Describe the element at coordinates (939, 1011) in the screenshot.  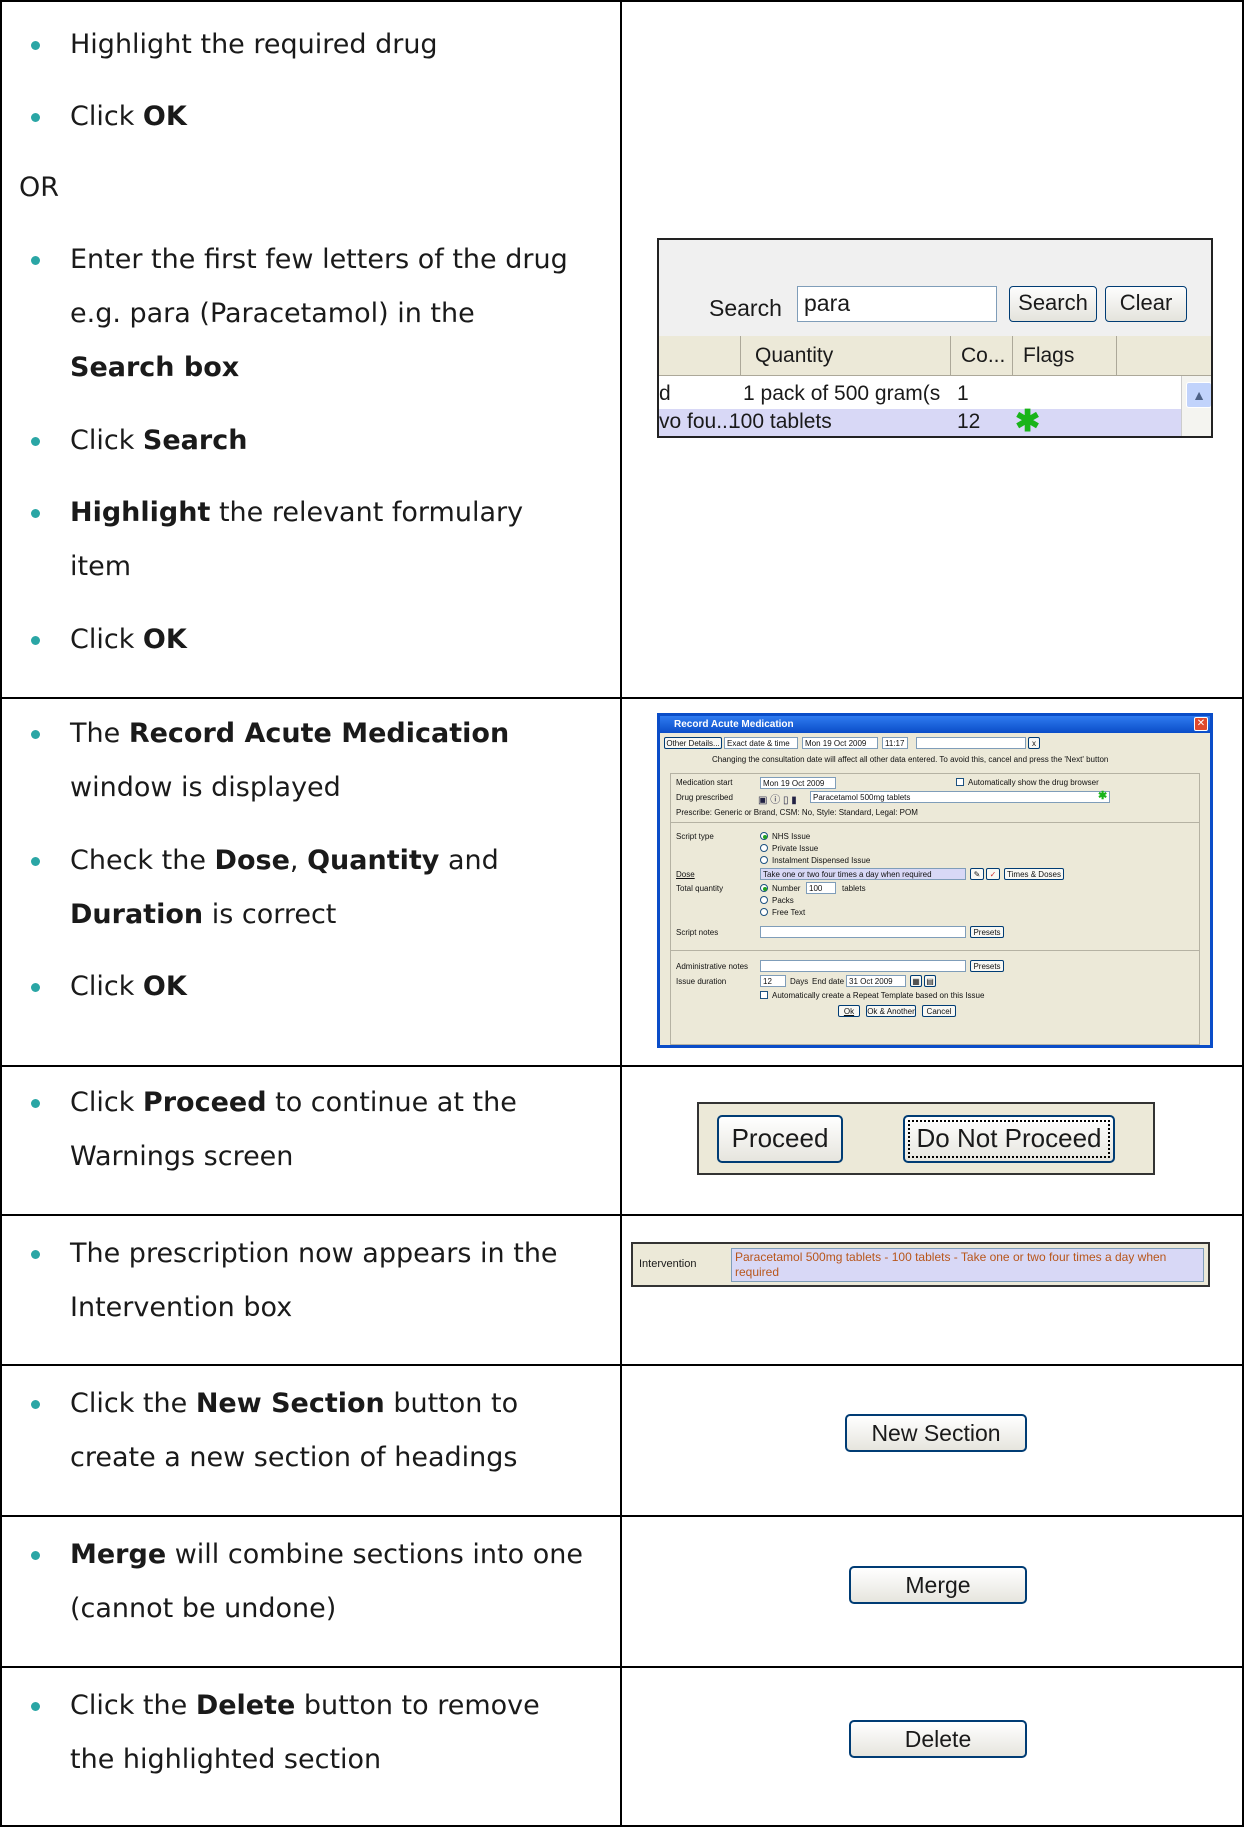
I see `cancel-button: Cancel` at that location.